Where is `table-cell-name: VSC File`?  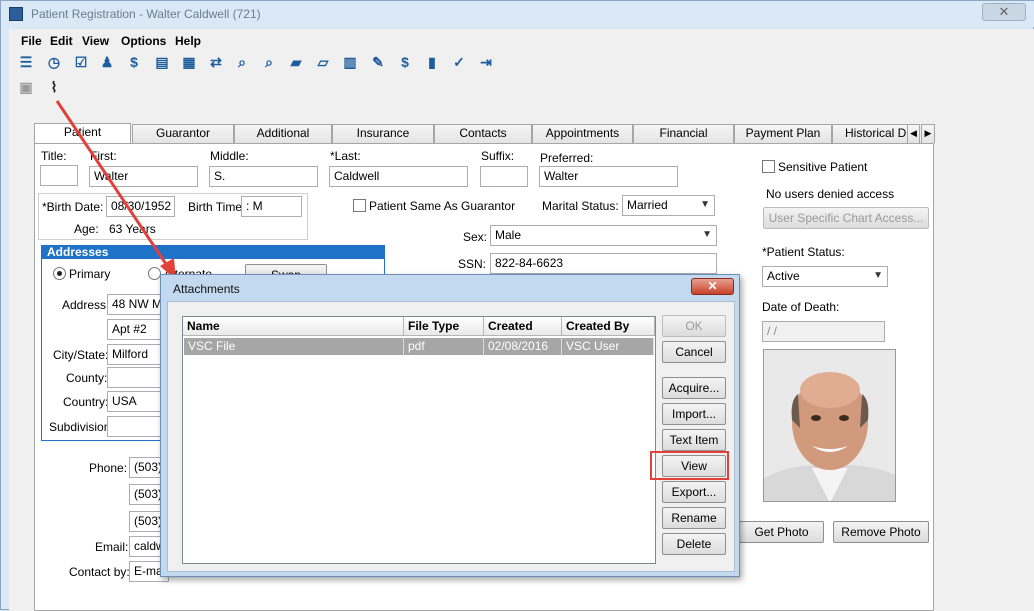 table-cell-name: VSC File is located at coordinates (294, 346).